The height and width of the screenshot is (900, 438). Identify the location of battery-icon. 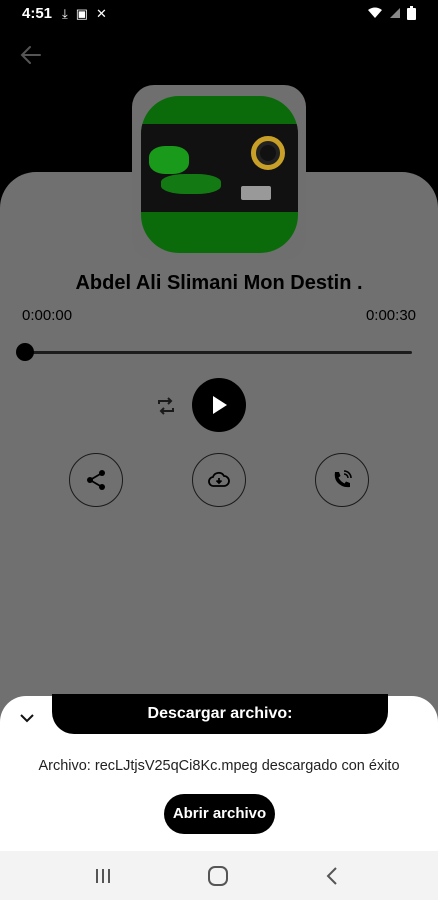
(411, 13).